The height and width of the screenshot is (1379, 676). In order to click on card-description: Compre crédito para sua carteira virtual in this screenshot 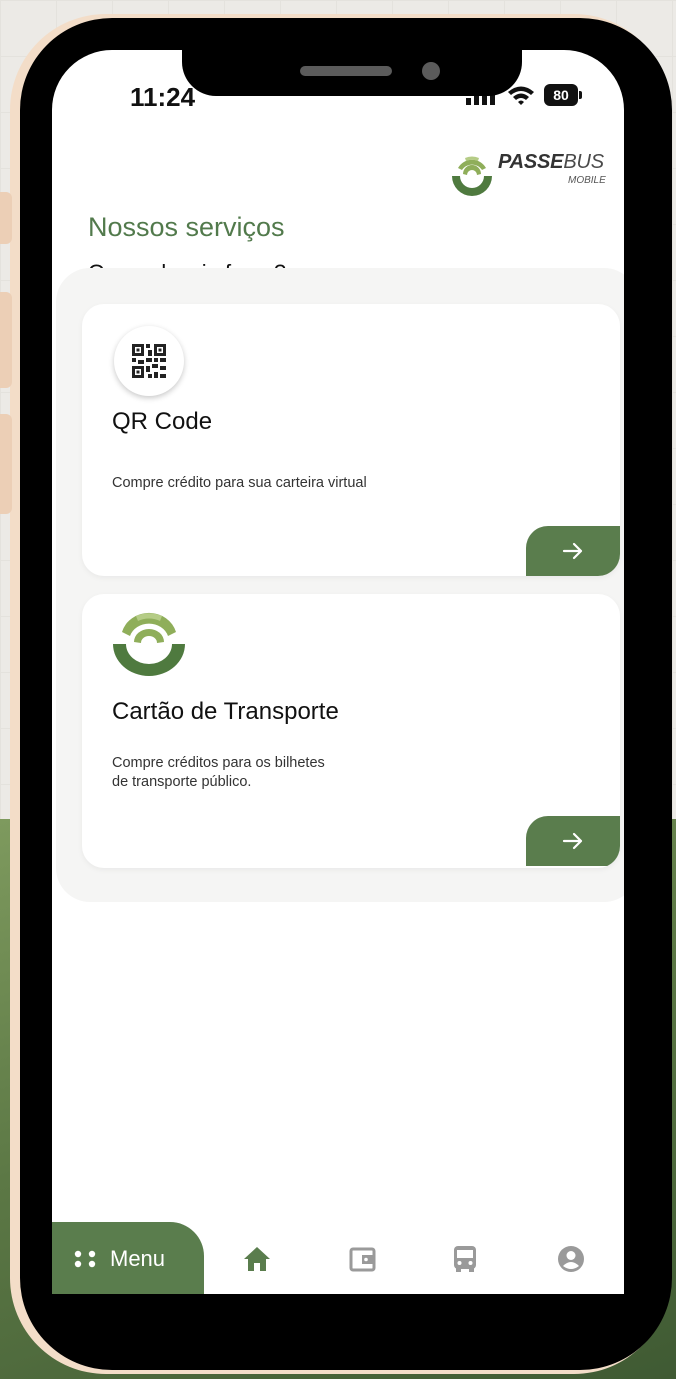, I will do `click(239, 483)`.